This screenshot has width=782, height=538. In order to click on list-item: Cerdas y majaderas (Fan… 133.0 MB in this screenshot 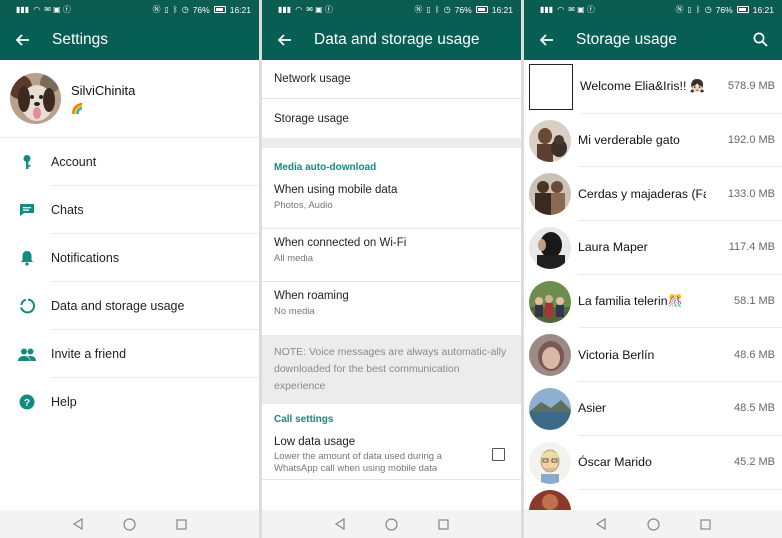, I will do `click(653, 194)`.